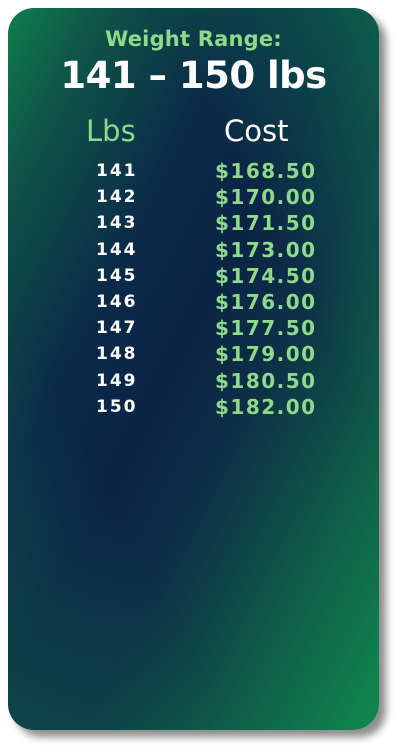 This screenshot has height=753, width=400. I want to click on table-row: 146 $176.00, so click(193, 303).